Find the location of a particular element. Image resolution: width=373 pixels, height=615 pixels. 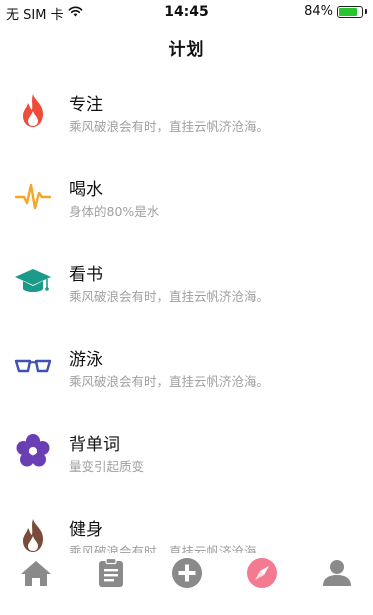

tab-profile is located at coordinates (337, 575).